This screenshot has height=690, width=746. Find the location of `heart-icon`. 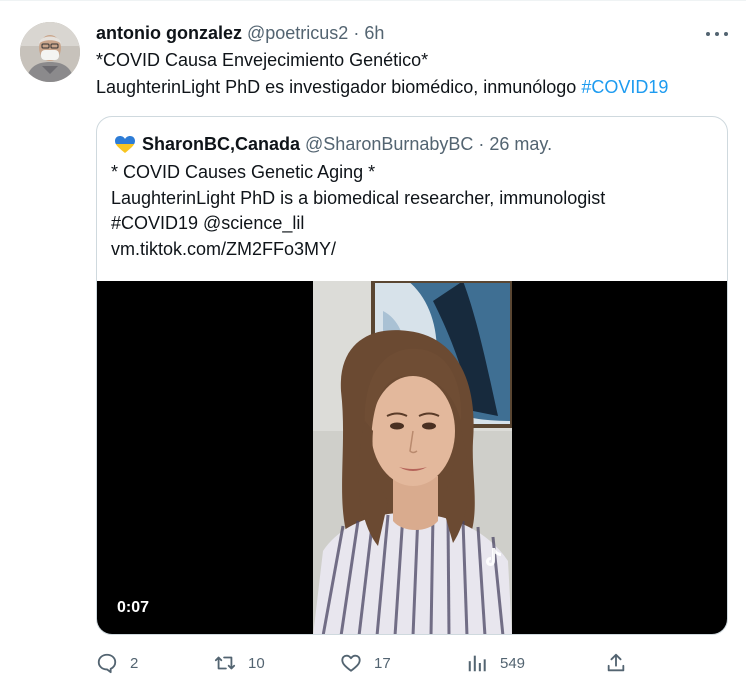

heart-icon is located at coordinates (351, 663).